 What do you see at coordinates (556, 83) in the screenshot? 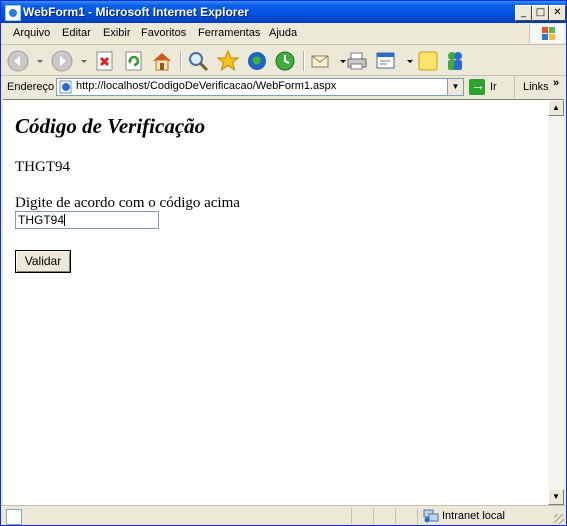
I see `chevron-icon: »` at bounding box center [556, 83].